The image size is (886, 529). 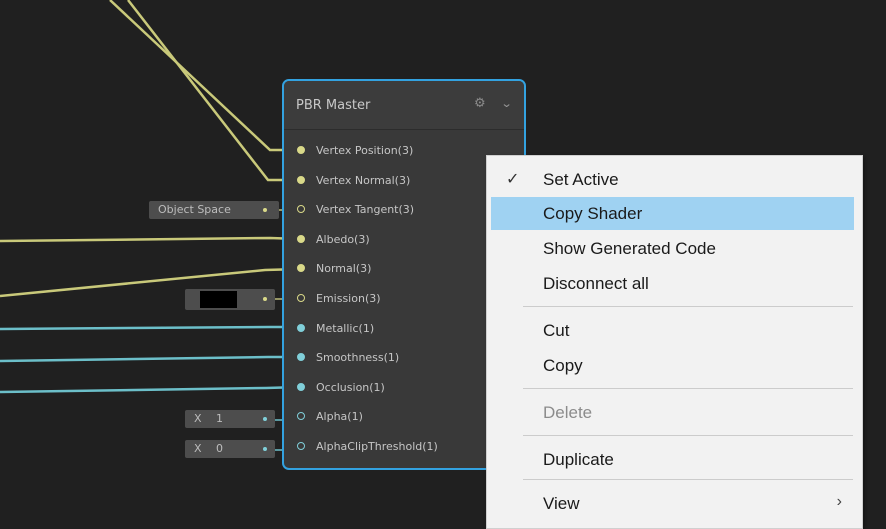 I want to click on menu-item-label: Delete, so click(x=568, y=412).